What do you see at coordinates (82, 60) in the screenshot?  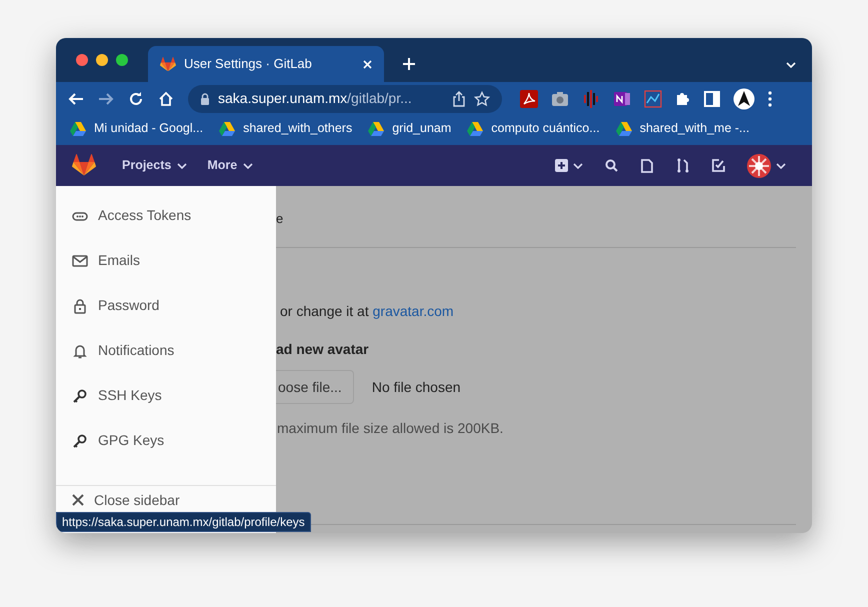 I see `close-window-button` at bounding box center [82, 60].